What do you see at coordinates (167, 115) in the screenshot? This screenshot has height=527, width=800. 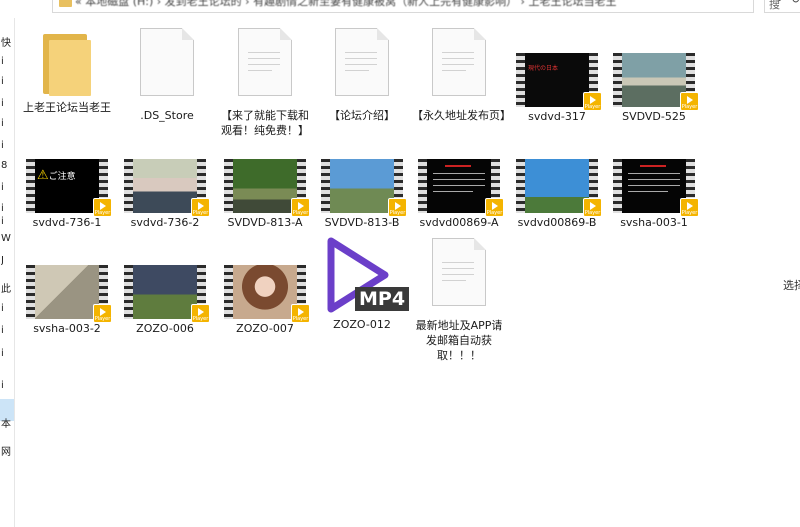 I see `file-label: .DS_Store` at bounding box center [167, 115].